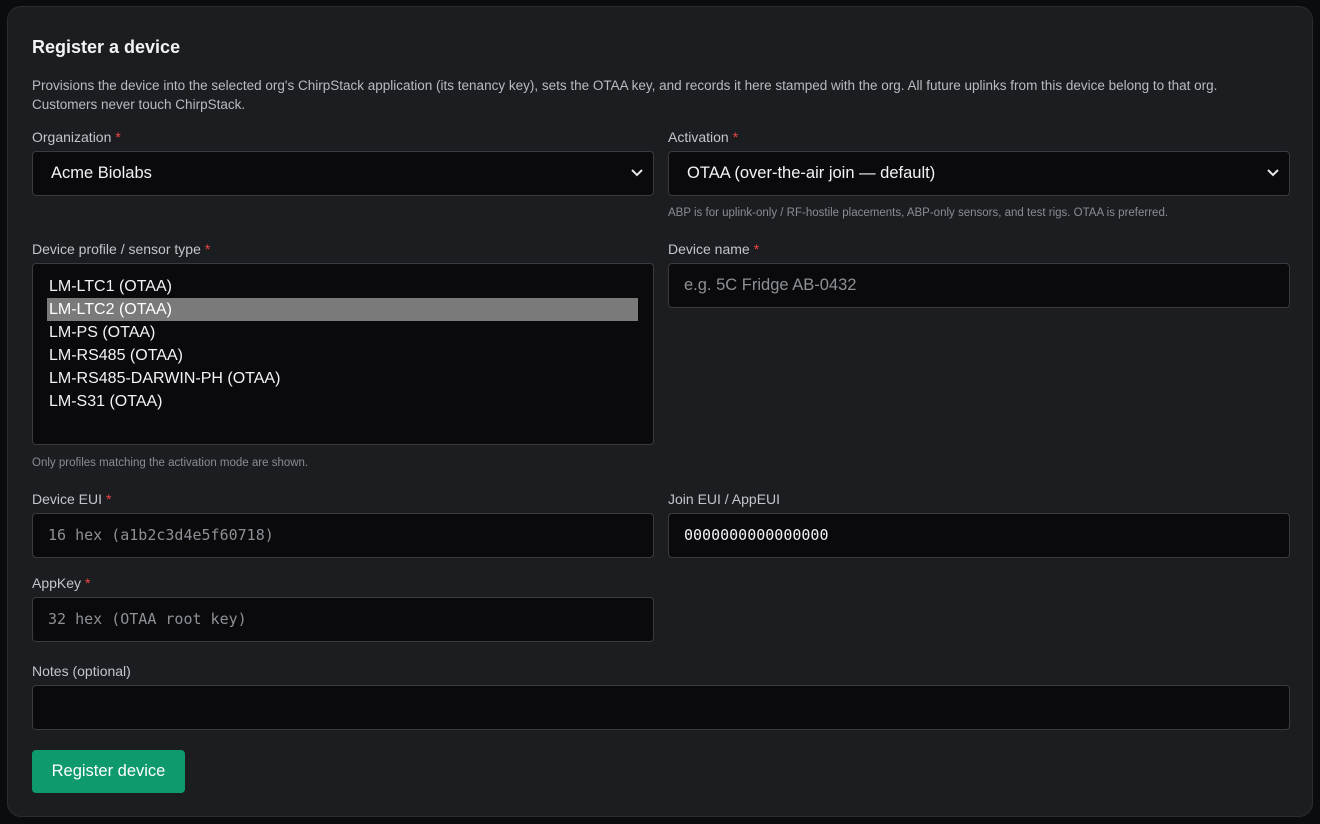 The height and width of the screenshot is (824, 1320). I want to click on notes-label: Notes (optional), so click(81, 671).